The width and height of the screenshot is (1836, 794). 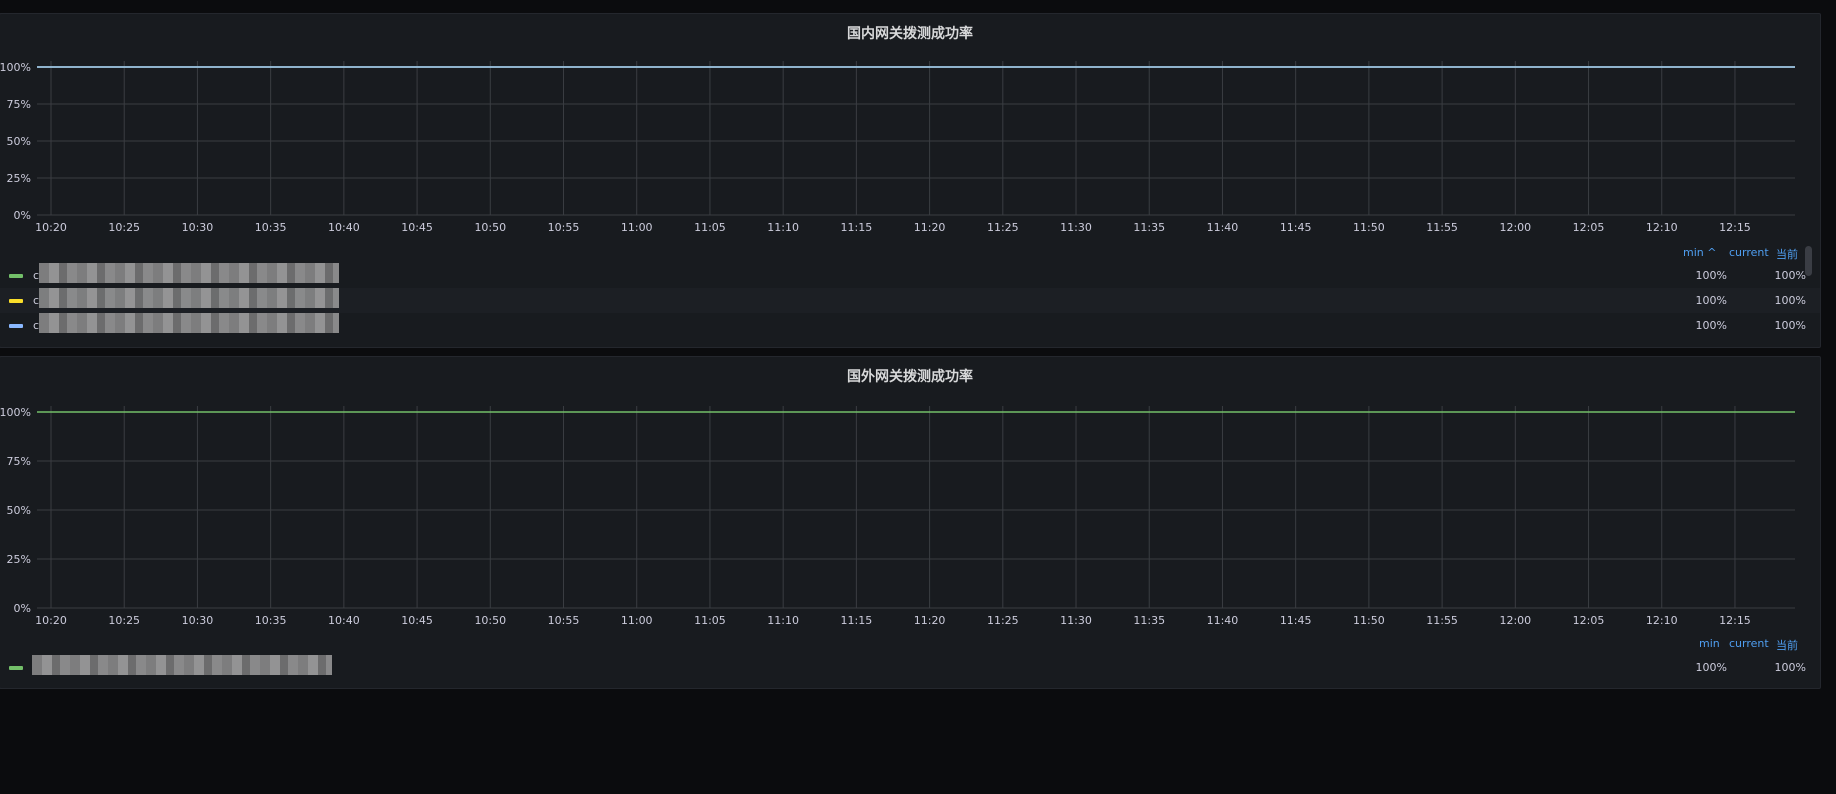 What do you see at coordinates (910, 645) in the screenshot?
I see `legend-header: min current 当前` at bounding box center [910, 645].